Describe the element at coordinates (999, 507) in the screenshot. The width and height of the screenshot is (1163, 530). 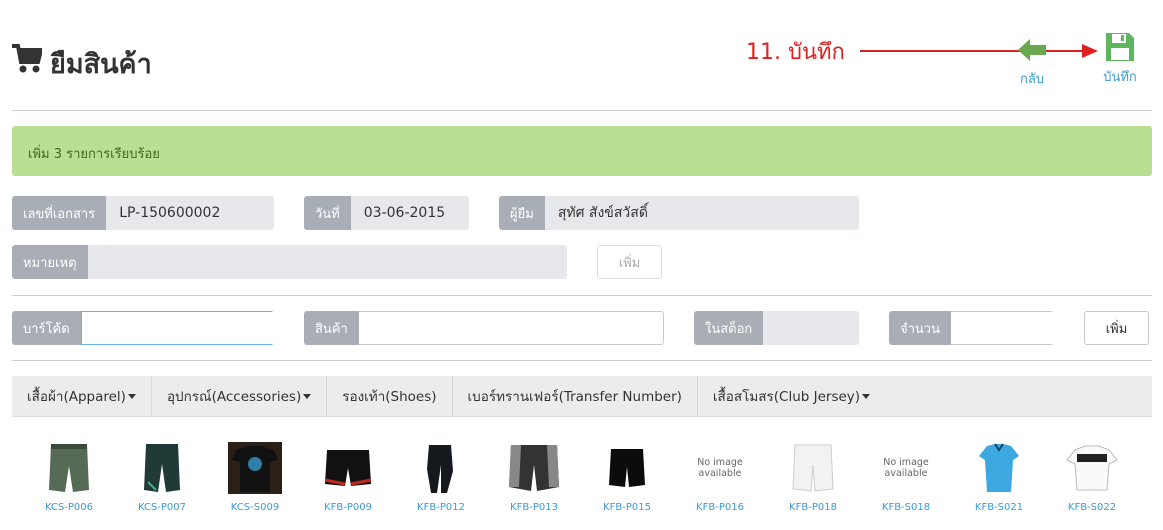
I see `product-code: KFB-S021` at that location.